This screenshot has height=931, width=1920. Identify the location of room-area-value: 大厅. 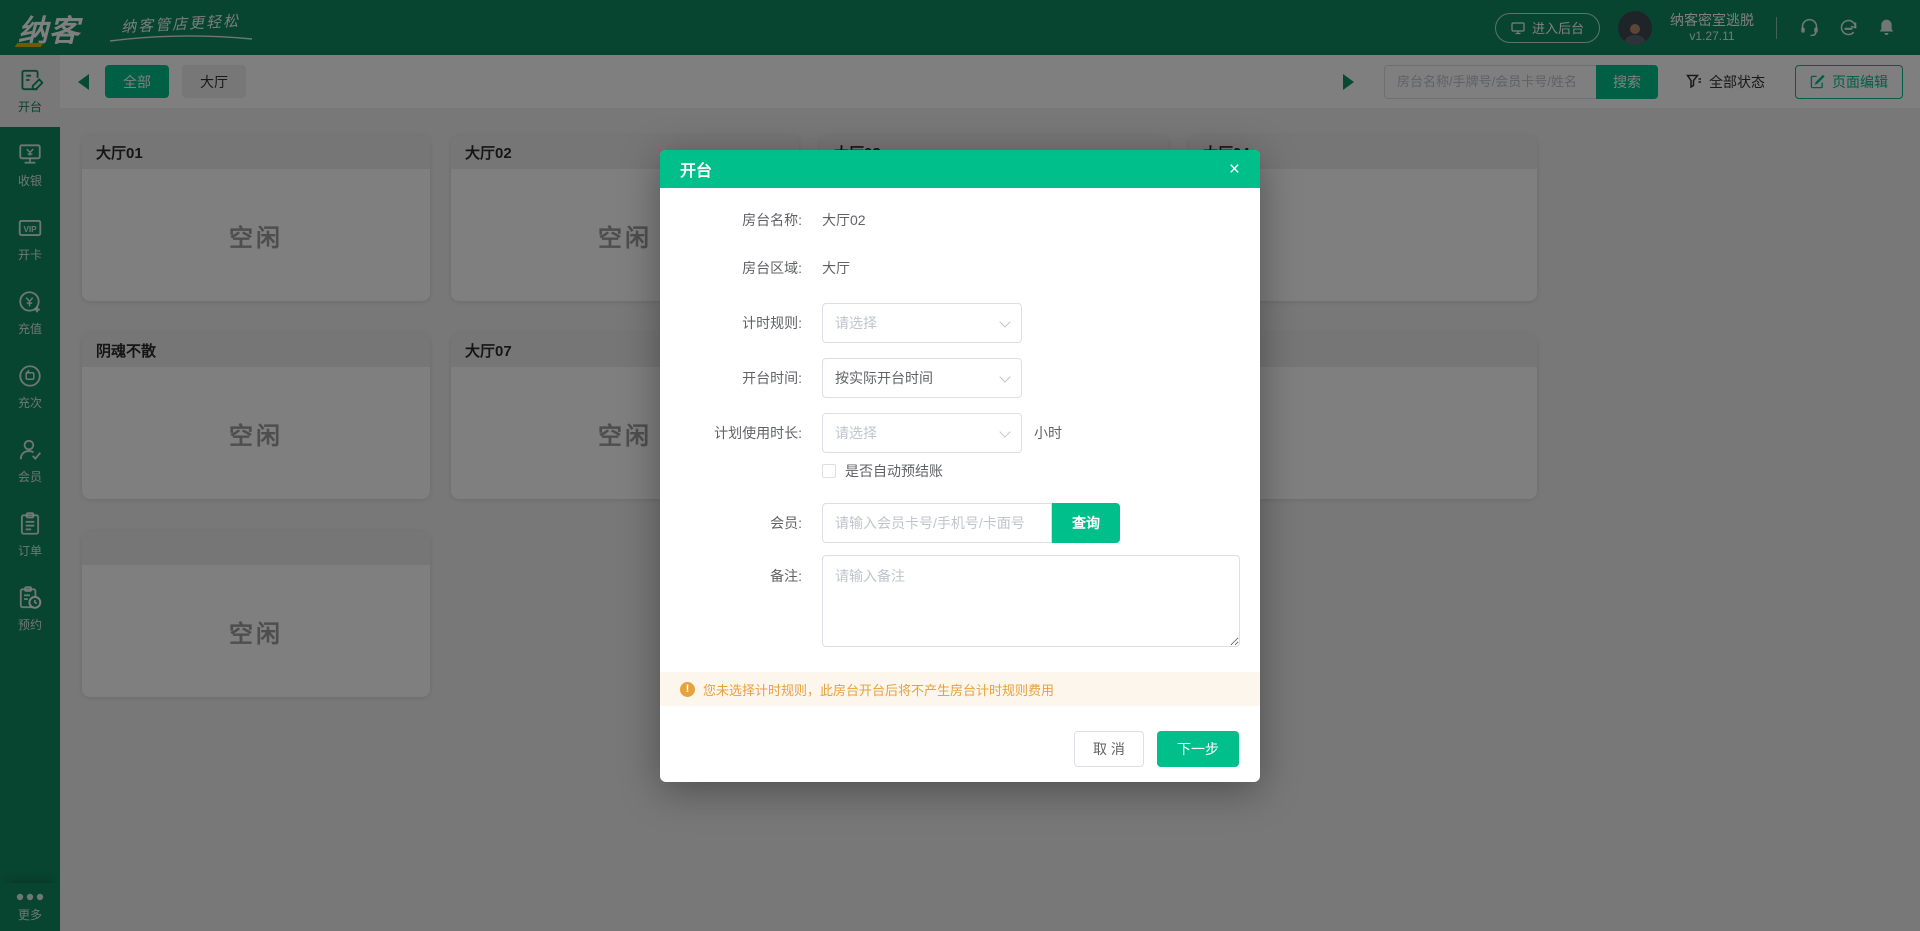
(836, 268).